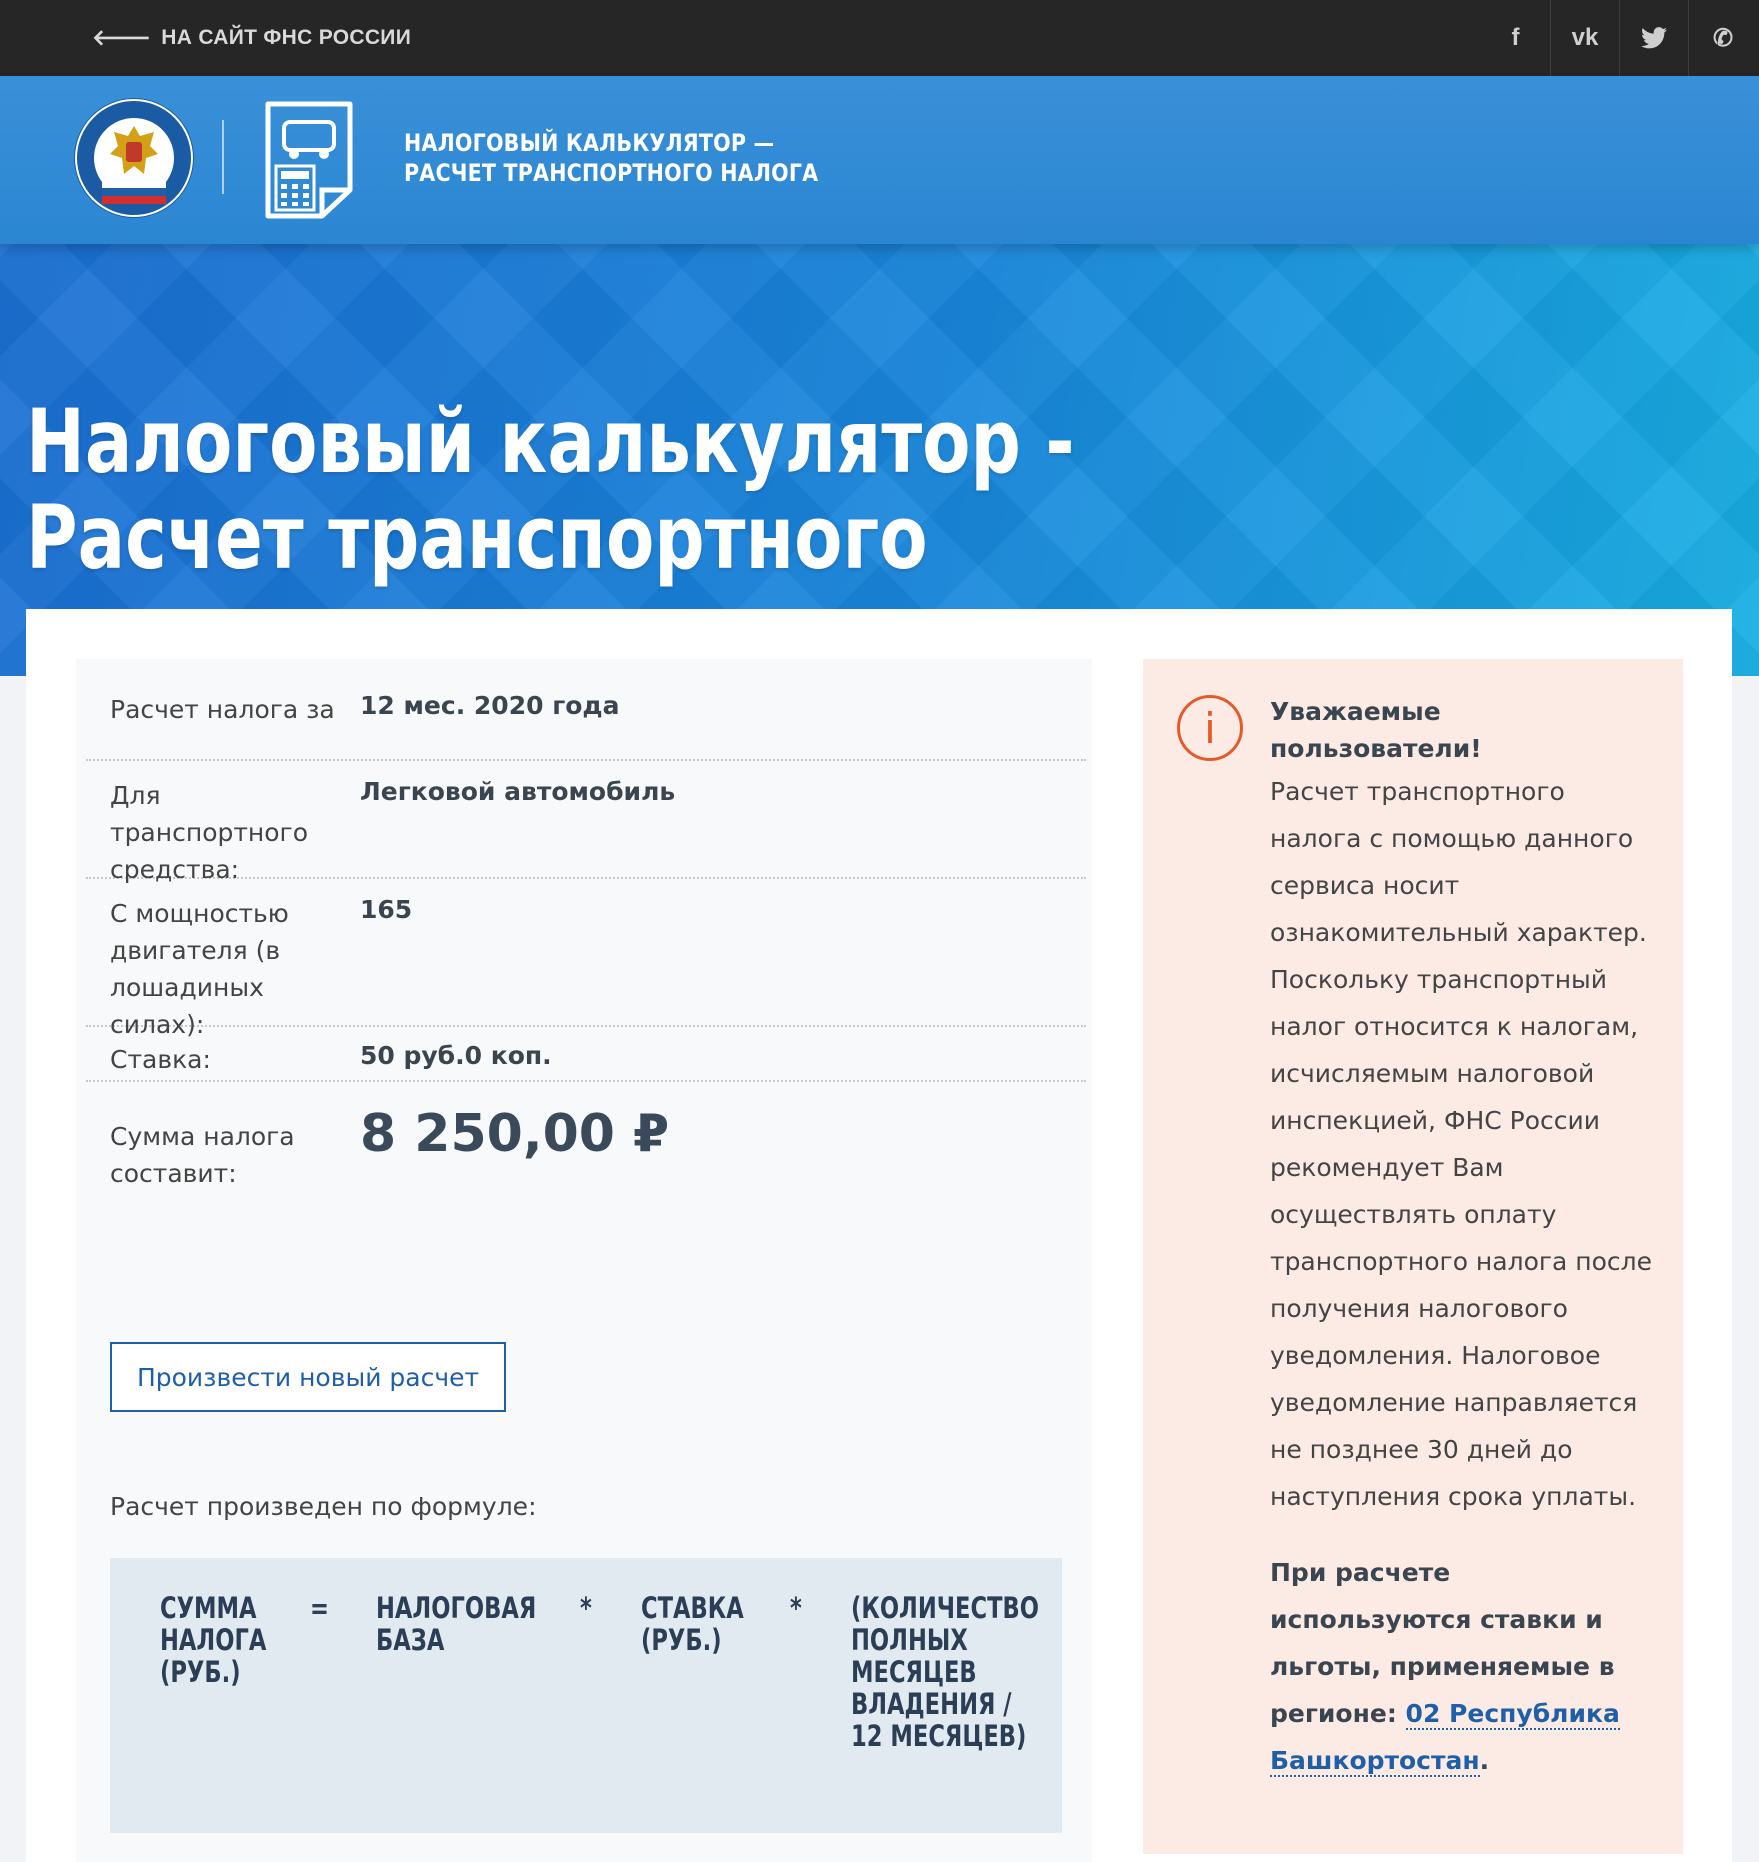 The height and width of the screenshot is (1862, 1759). I want to click on result-row-period: Расчет налога за 12 мес. 2020 года, so click(586, 710).